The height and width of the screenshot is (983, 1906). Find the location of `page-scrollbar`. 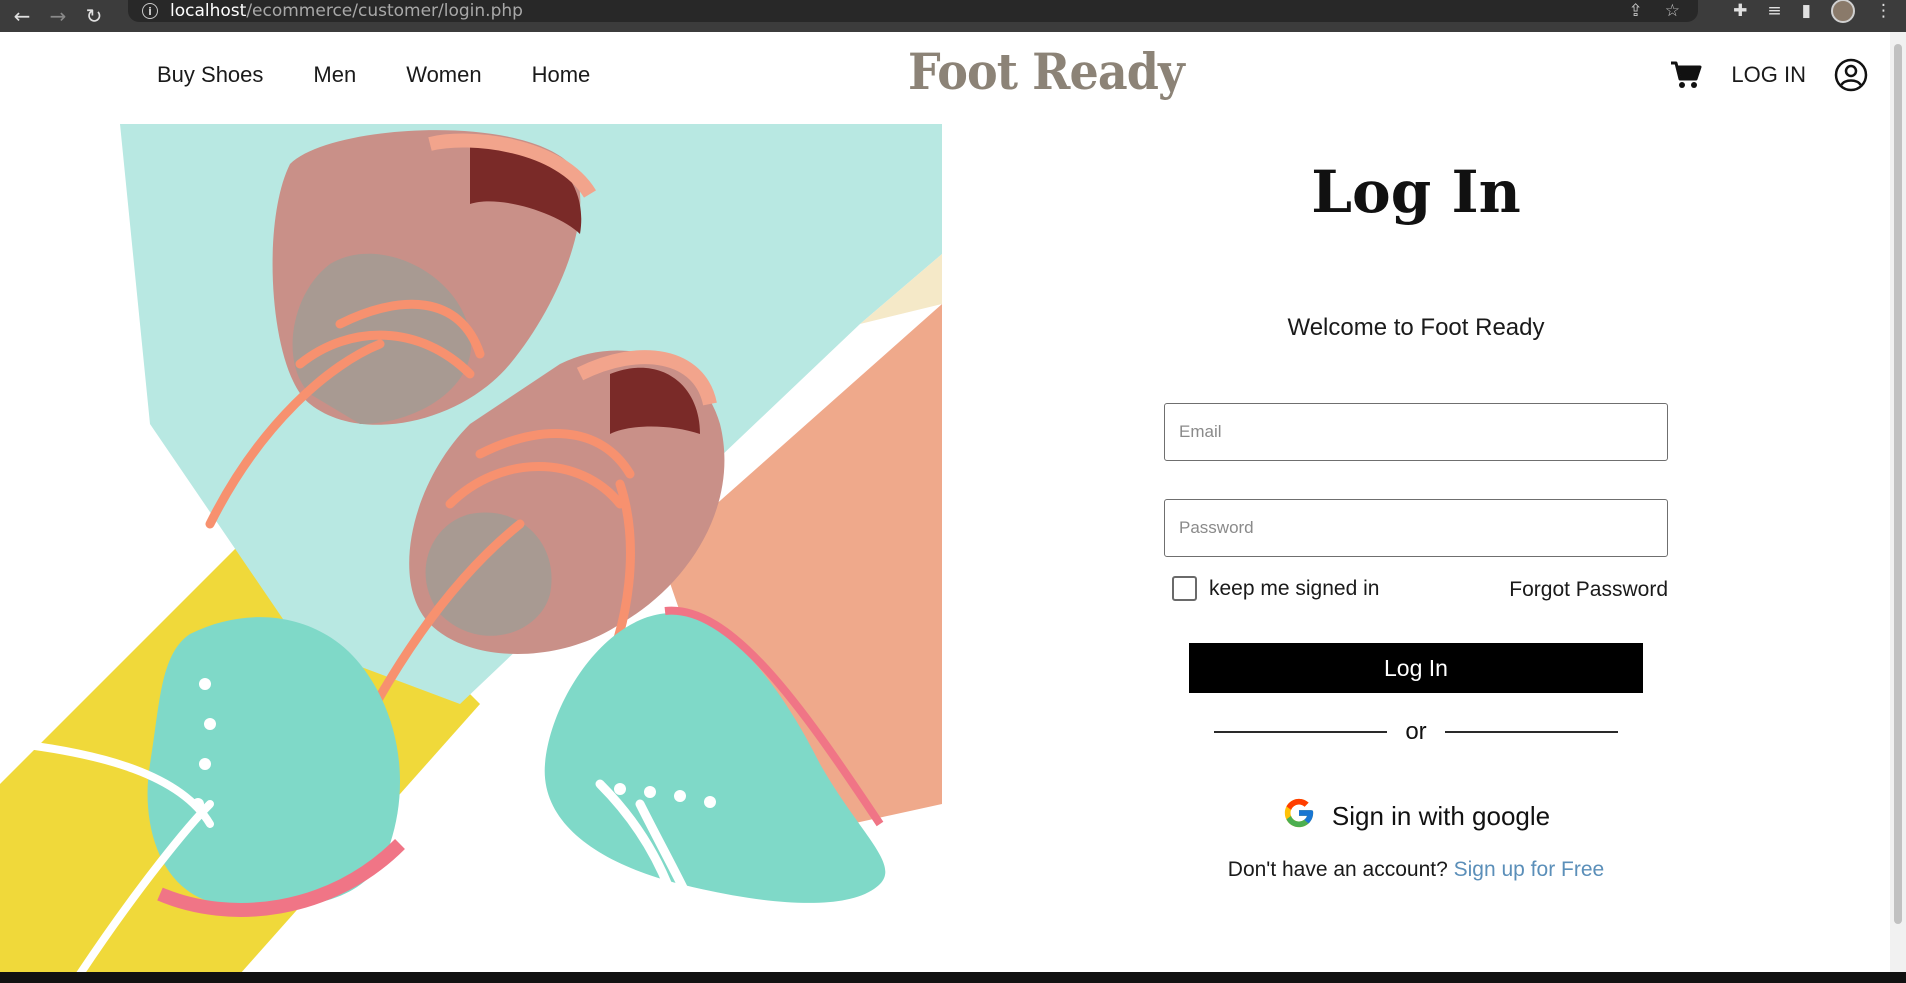

page-scrollbar is located at coordinates (1898, 502).